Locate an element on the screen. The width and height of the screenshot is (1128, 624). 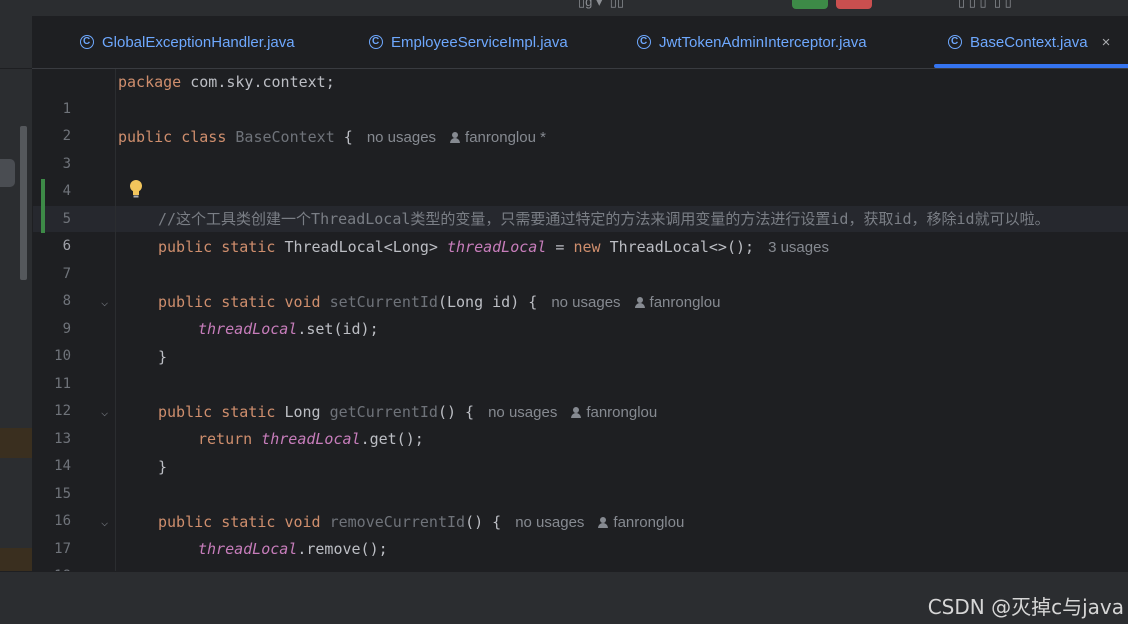
author-hint: fanronglou * is located at coordinates (498, 137).